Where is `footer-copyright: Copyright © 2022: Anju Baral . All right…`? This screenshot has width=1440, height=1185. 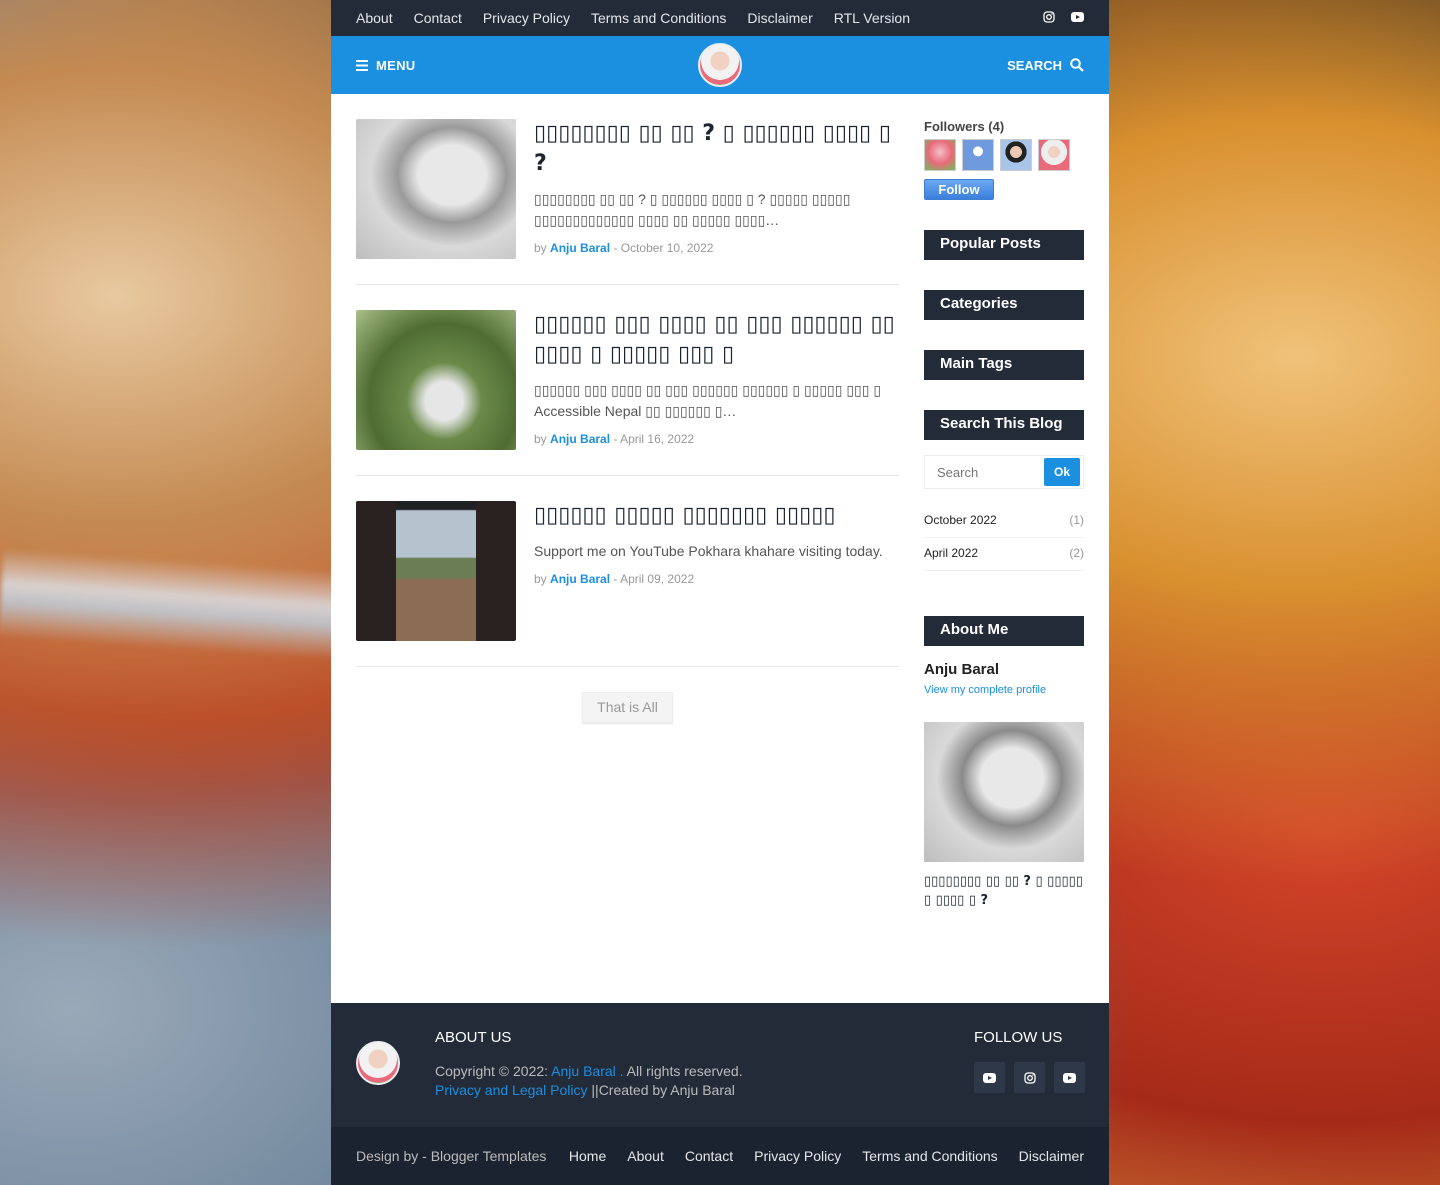
footer-copyright: Copyright © 2022: Anju Baral . All right… is located at coordinates (589, 1071).